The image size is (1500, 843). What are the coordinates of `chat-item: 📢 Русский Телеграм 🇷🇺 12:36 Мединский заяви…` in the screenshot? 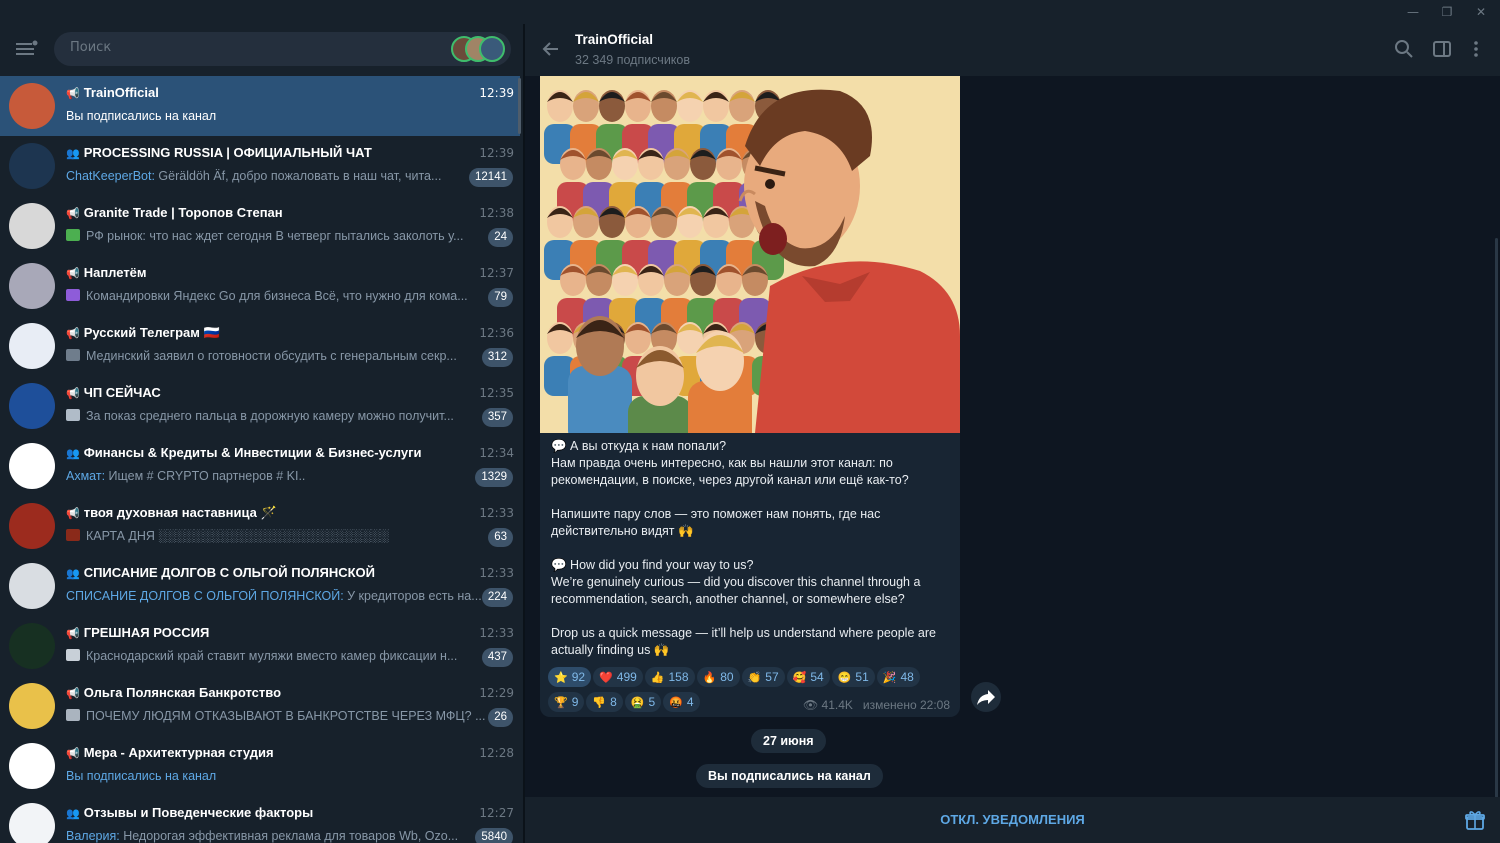 It's located at (260, 346).